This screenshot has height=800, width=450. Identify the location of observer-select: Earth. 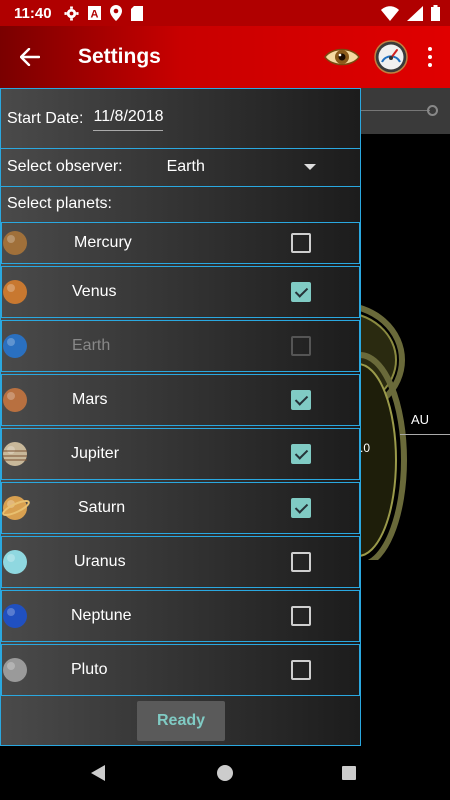
(186, 167).